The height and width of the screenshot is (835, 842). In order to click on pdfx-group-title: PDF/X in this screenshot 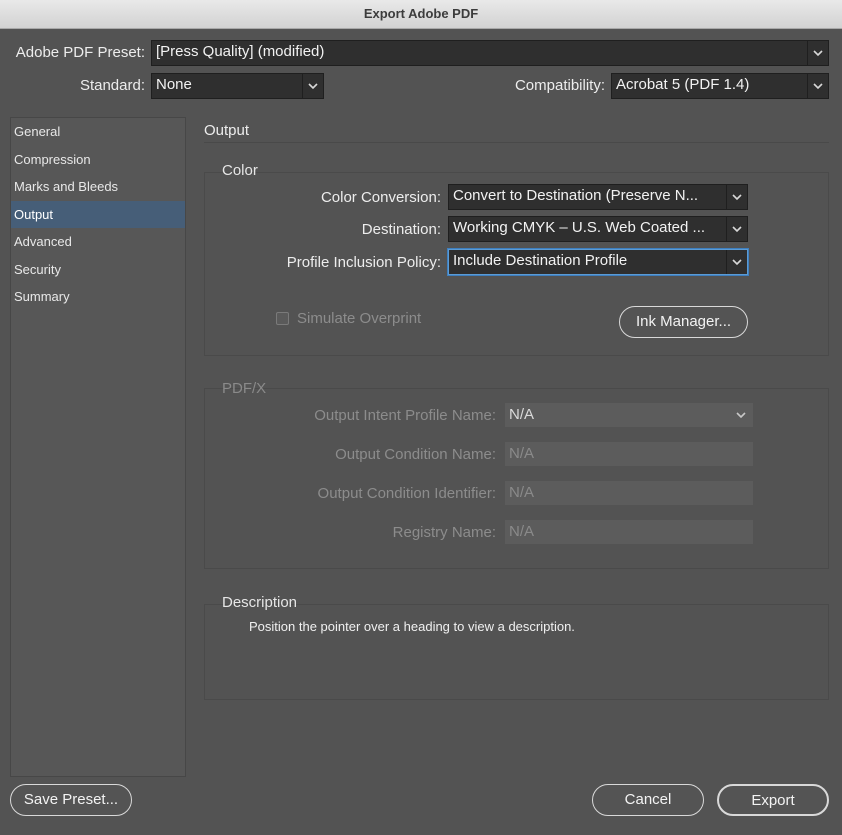, I will do `click(244, 388)`.